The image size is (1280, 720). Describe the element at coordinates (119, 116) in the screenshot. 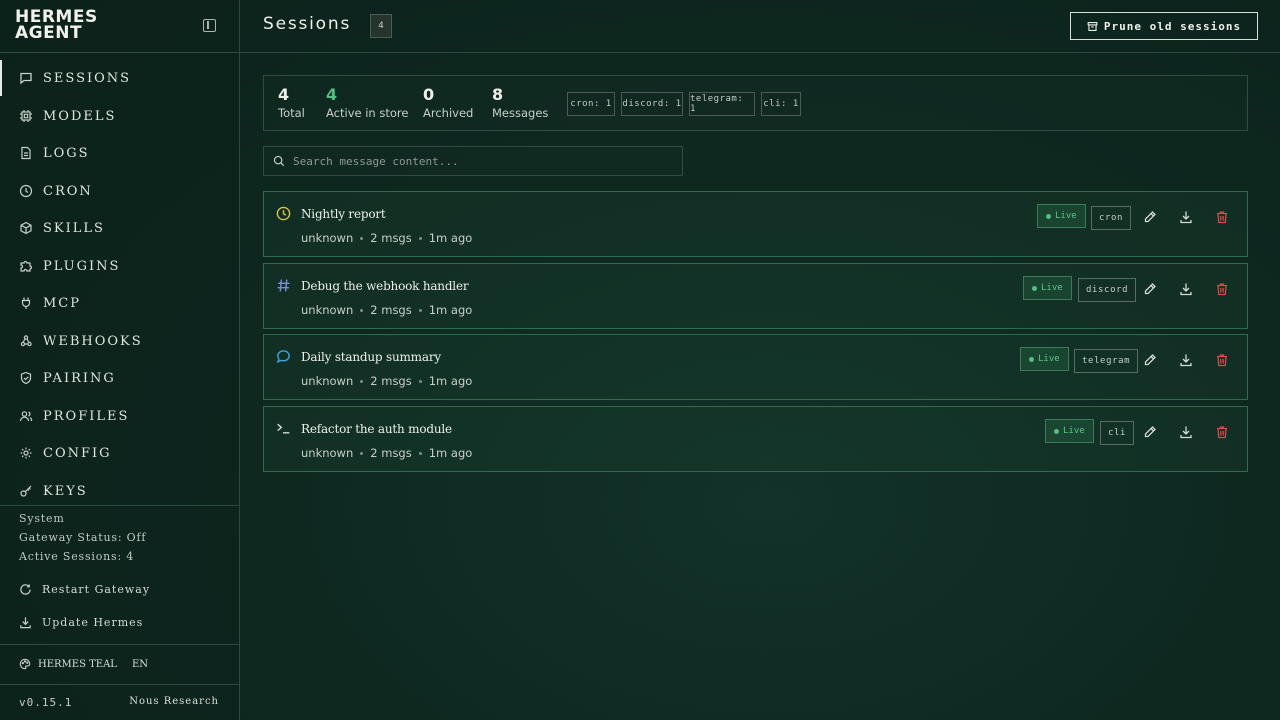

I see `sidebar-item-models: MODELS` at that location.